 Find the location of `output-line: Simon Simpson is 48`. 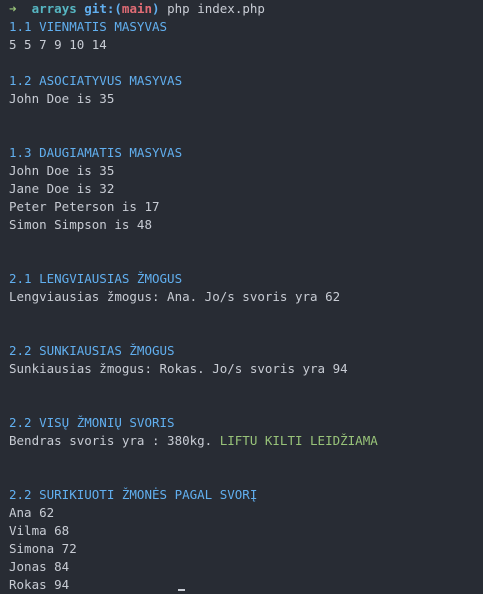

output-line: Simon Simpson is 48 is located at coordinates (80, 224).